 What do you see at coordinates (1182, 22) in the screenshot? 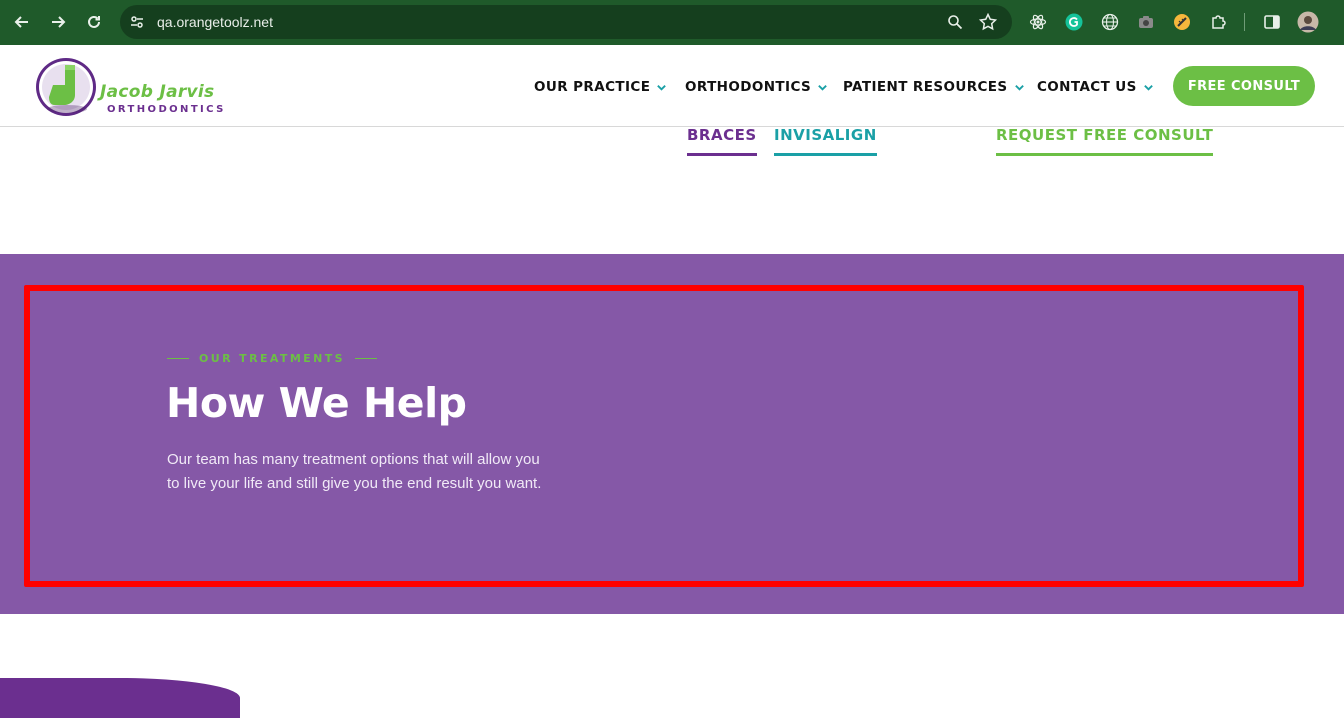
I see `ruler-extension-icon` at bounding box center [1182, 22].